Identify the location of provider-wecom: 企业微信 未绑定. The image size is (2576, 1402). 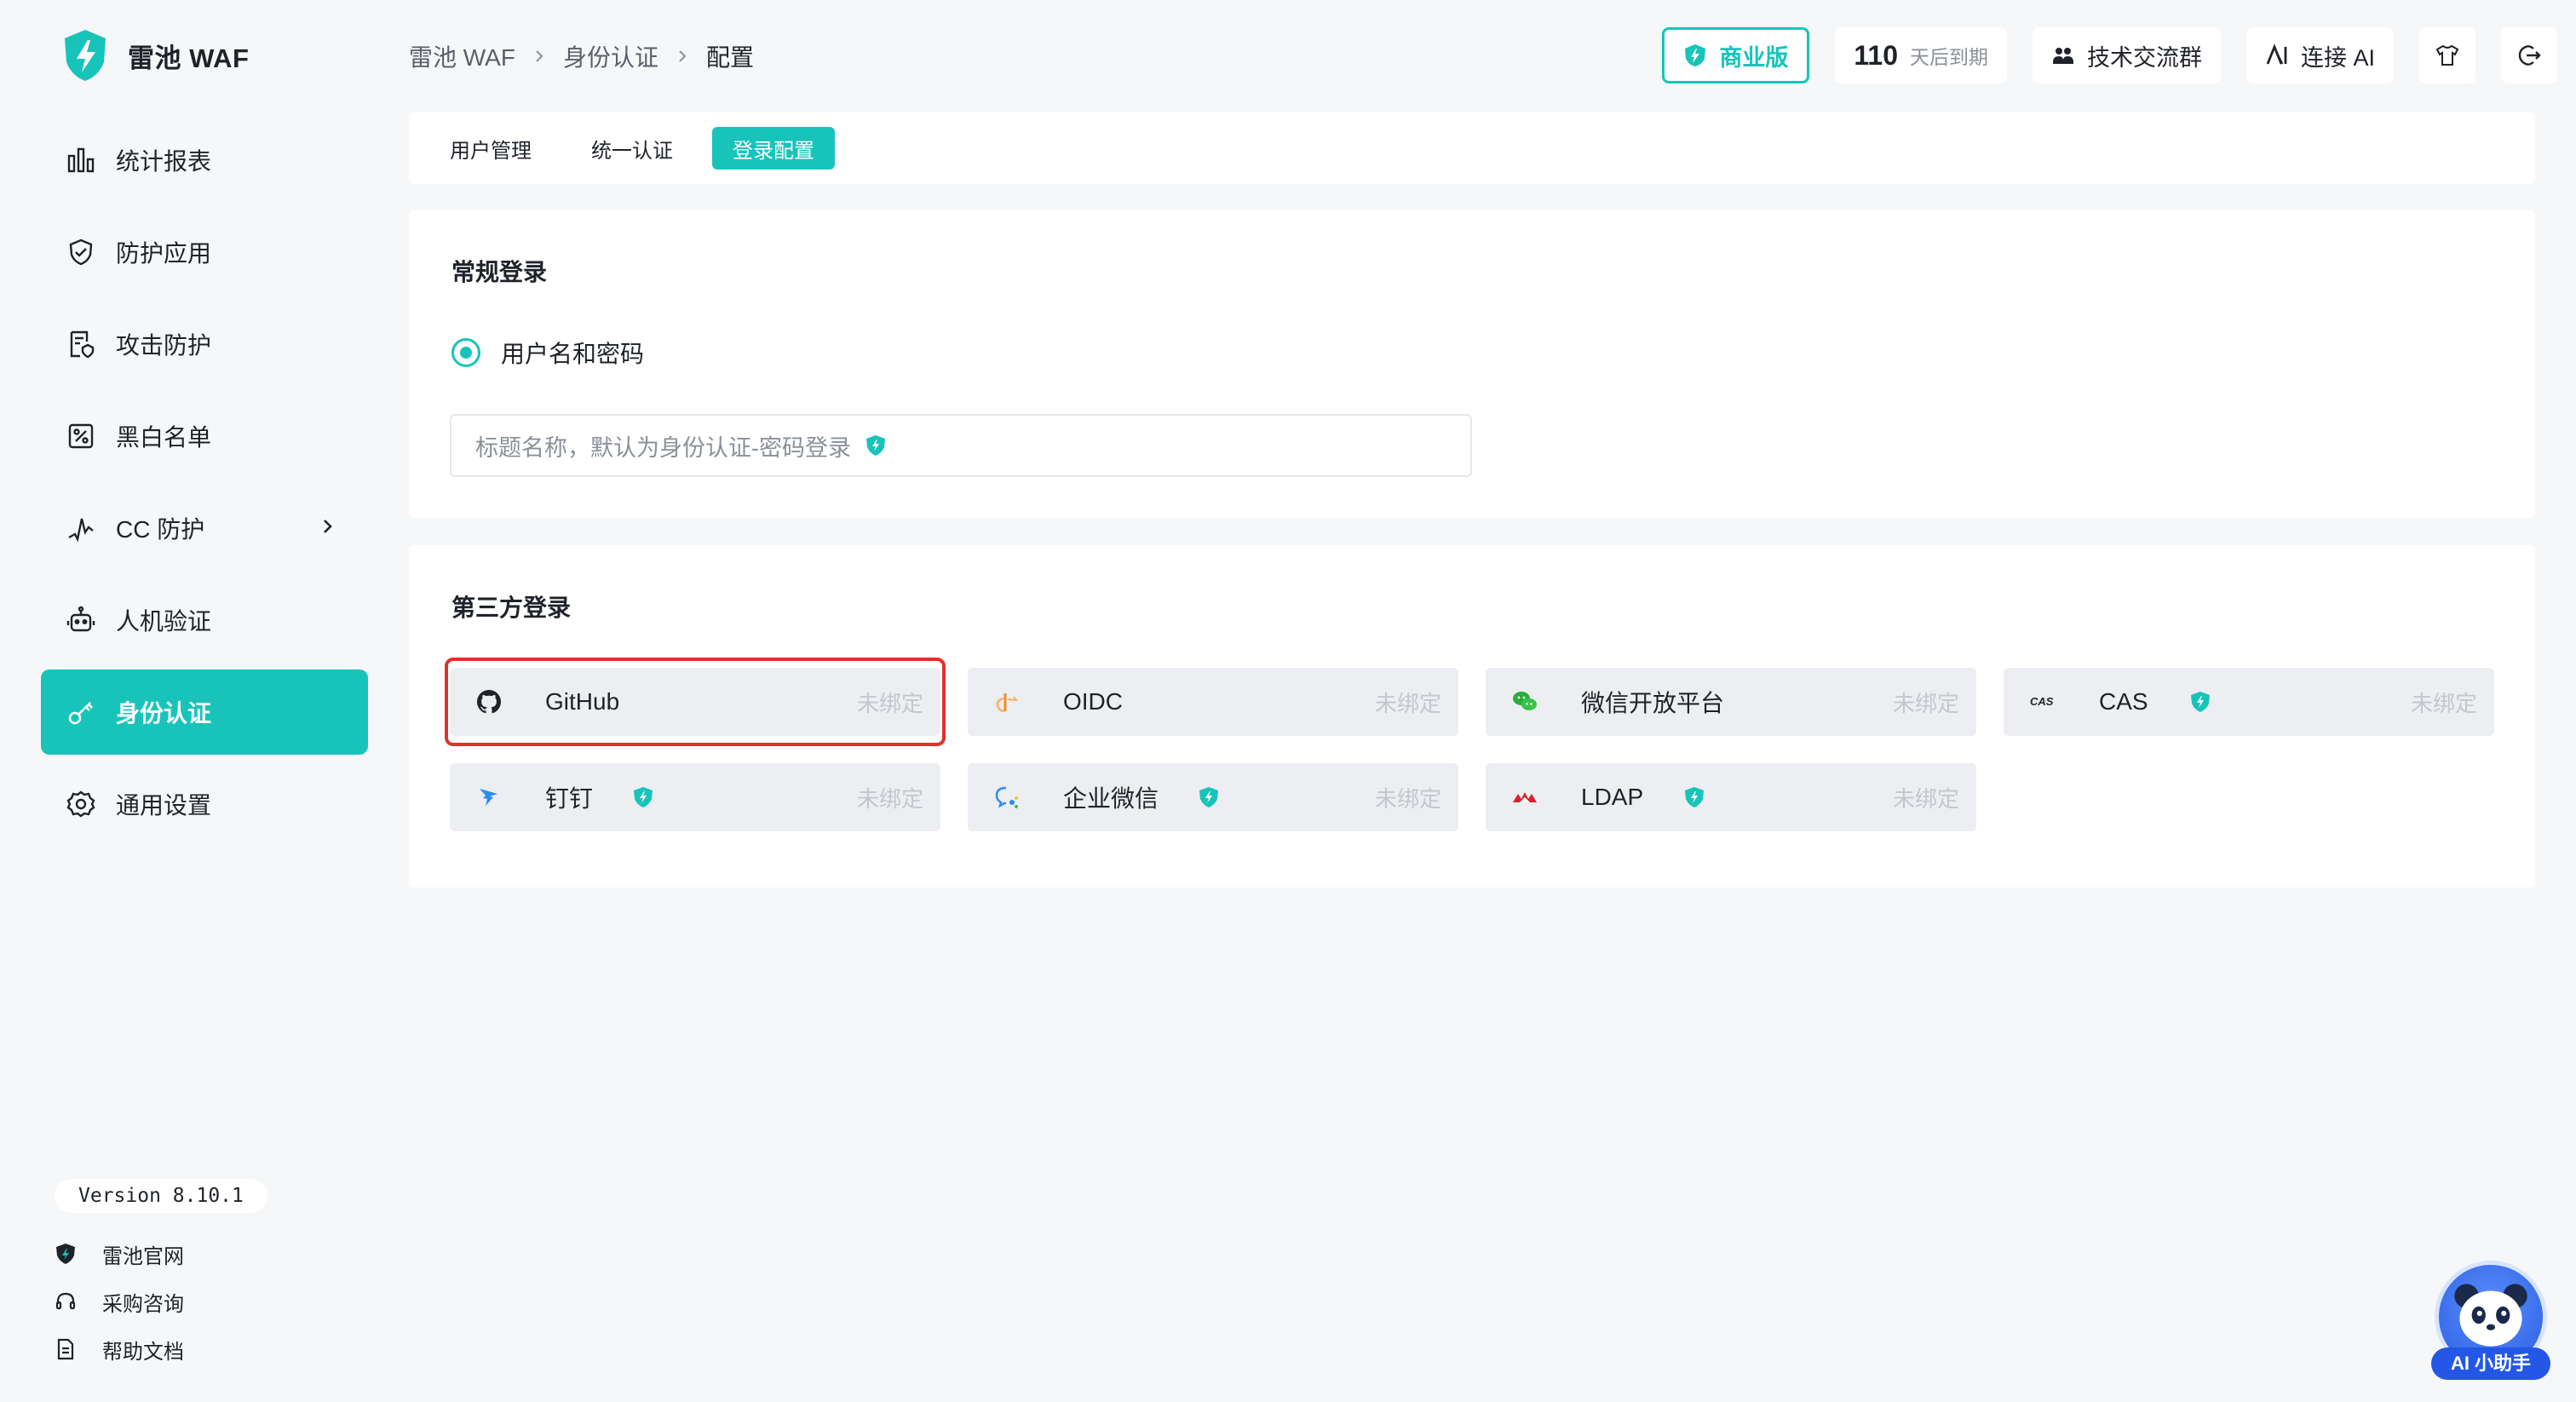
(1213, 797).